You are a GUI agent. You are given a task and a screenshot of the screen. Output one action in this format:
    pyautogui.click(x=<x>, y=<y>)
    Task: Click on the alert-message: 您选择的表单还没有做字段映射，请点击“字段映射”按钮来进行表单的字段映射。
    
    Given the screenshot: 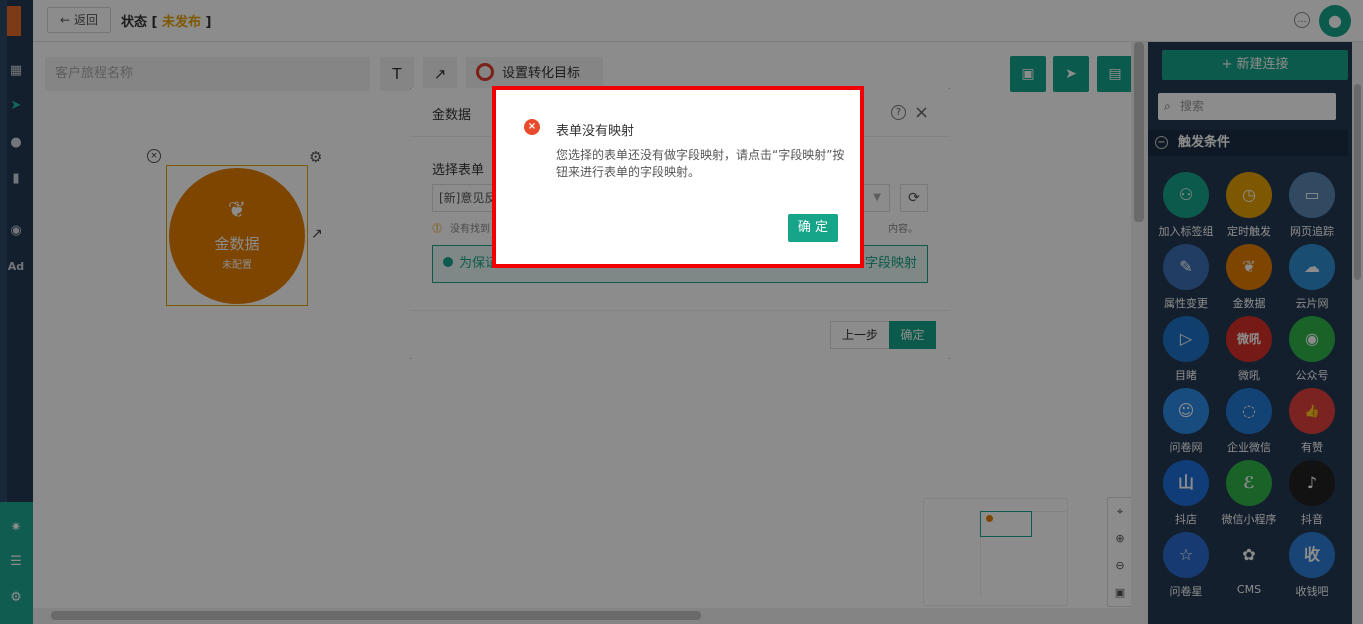 What is the action you would take?
    pyautogui.click(x=700, y=163)
    